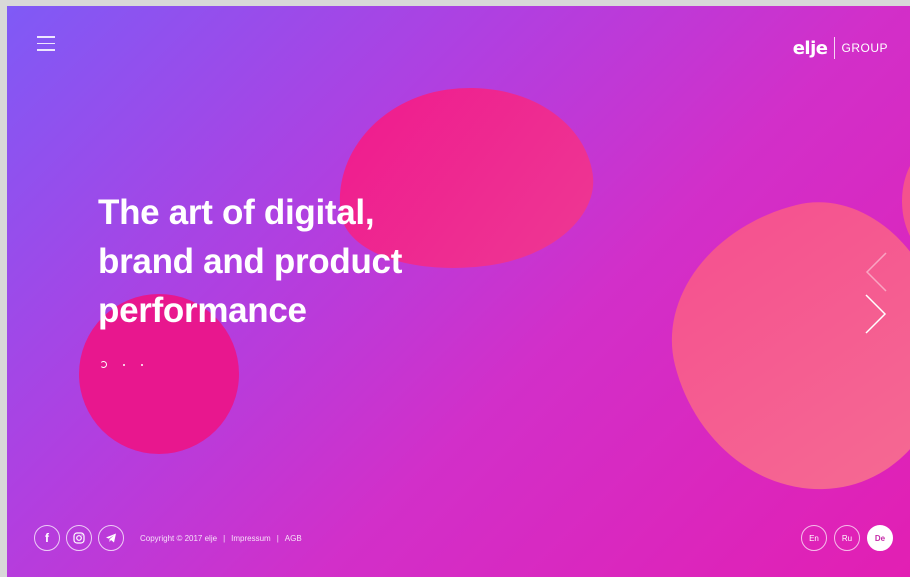 The image size is (910, 577). I want to click on impressum-link: Impressum, so click(251, 538).